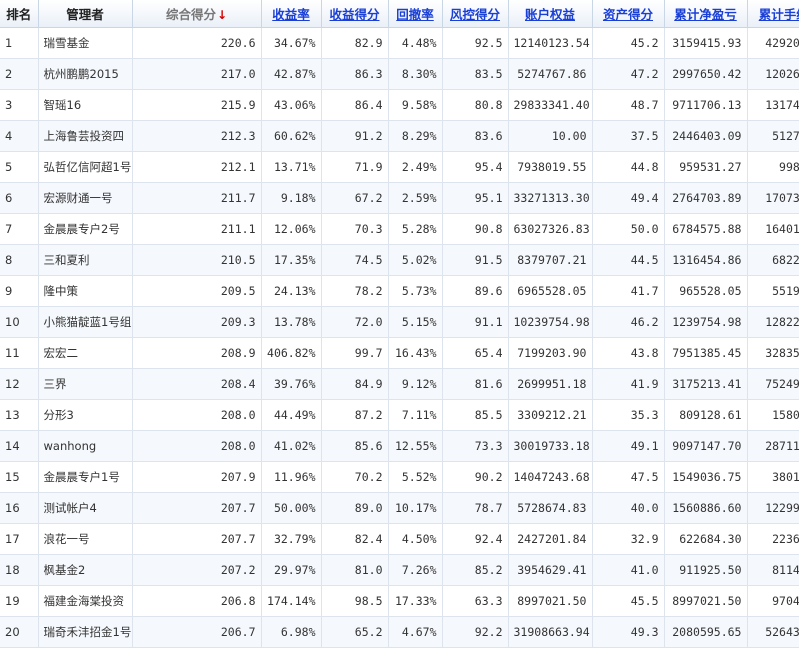 The height and width of the screenshot is (648, 799). What do you see at coordinates (291, 322) in the screenshot?
I see `return-rate-cell: 13.78%` at bounding box center [291, 322].